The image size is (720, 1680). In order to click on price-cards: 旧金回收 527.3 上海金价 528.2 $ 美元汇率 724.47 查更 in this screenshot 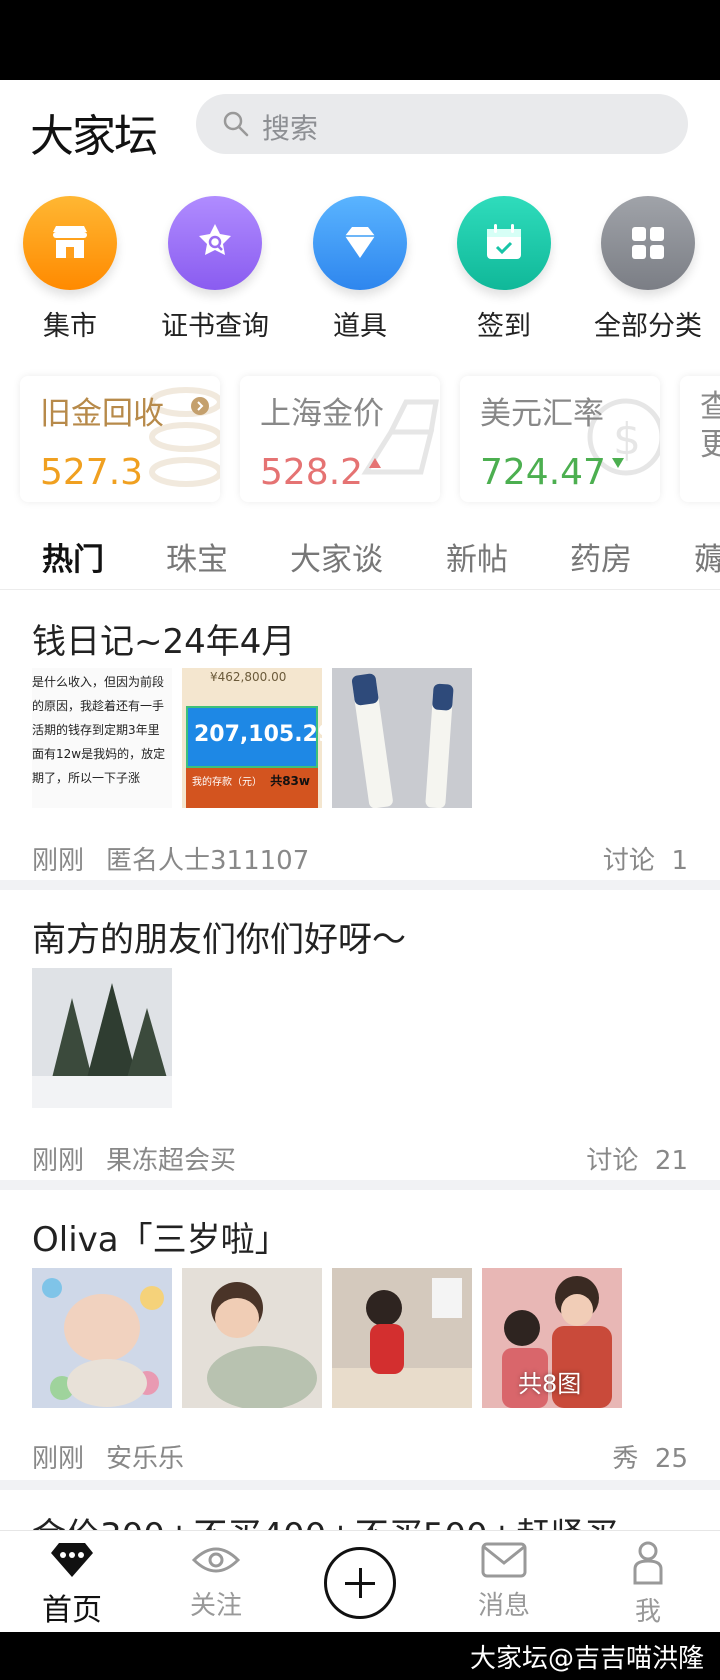, I will do `click(360, 441)`.